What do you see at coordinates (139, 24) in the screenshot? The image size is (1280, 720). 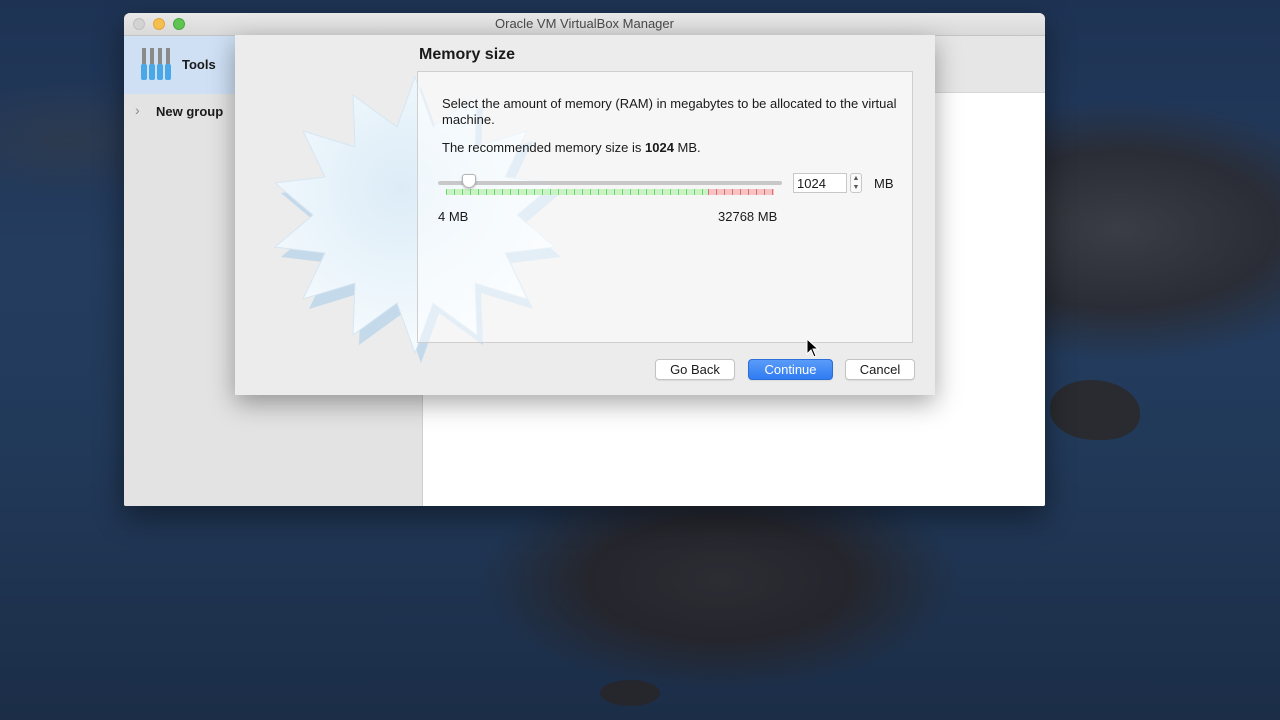 I see `close-window-button` at bounding box center [139, 24].